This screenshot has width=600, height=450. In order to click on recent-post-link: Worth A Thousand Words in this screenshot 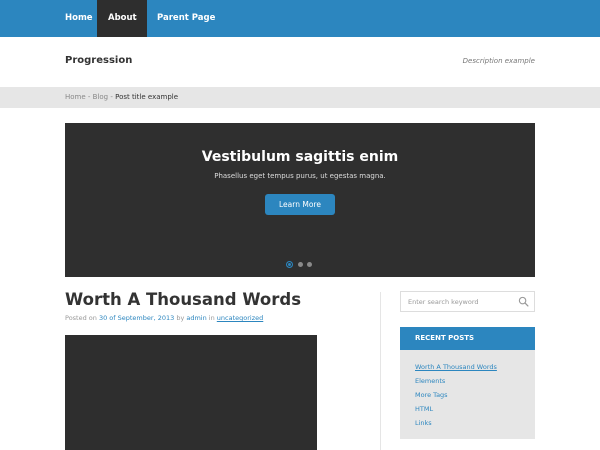, I will do `click(456, 367)`.